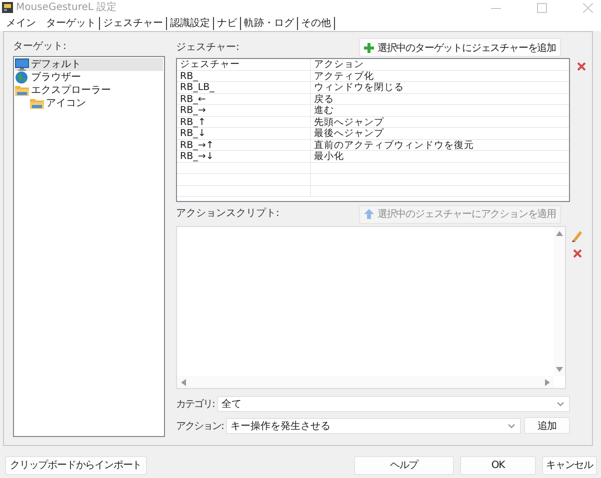  I want to click on plus-icon, so click(369, 47).